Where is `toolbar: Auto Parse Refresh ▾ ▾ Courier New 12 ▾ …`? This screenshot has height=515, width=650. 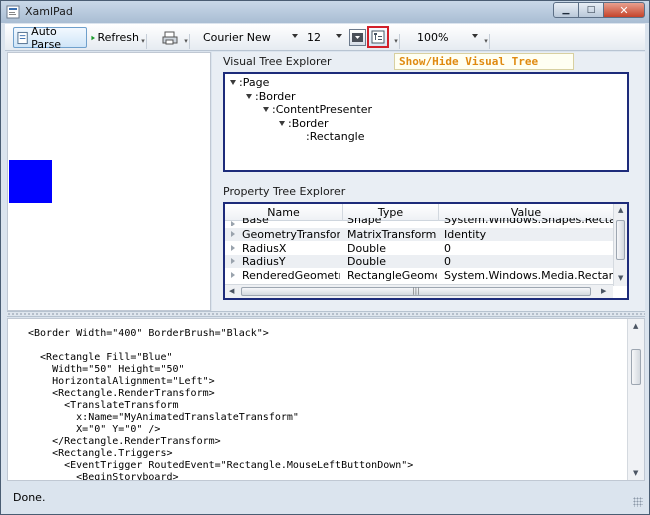 toolbar: Auto Parse Refresh ▾ ▾ Courier New 12 ▾ … is located at coordinates (325, 37).